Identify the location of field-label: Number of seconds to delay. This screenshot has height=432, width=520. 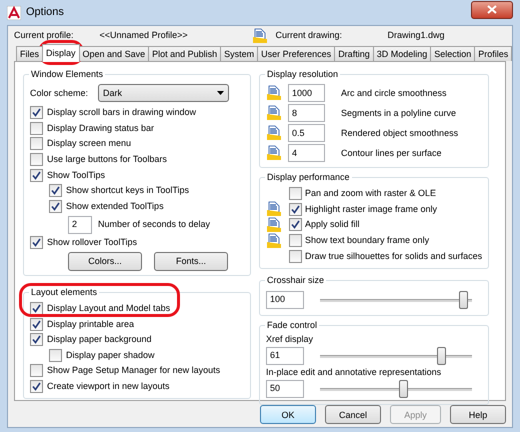
(154, 224).